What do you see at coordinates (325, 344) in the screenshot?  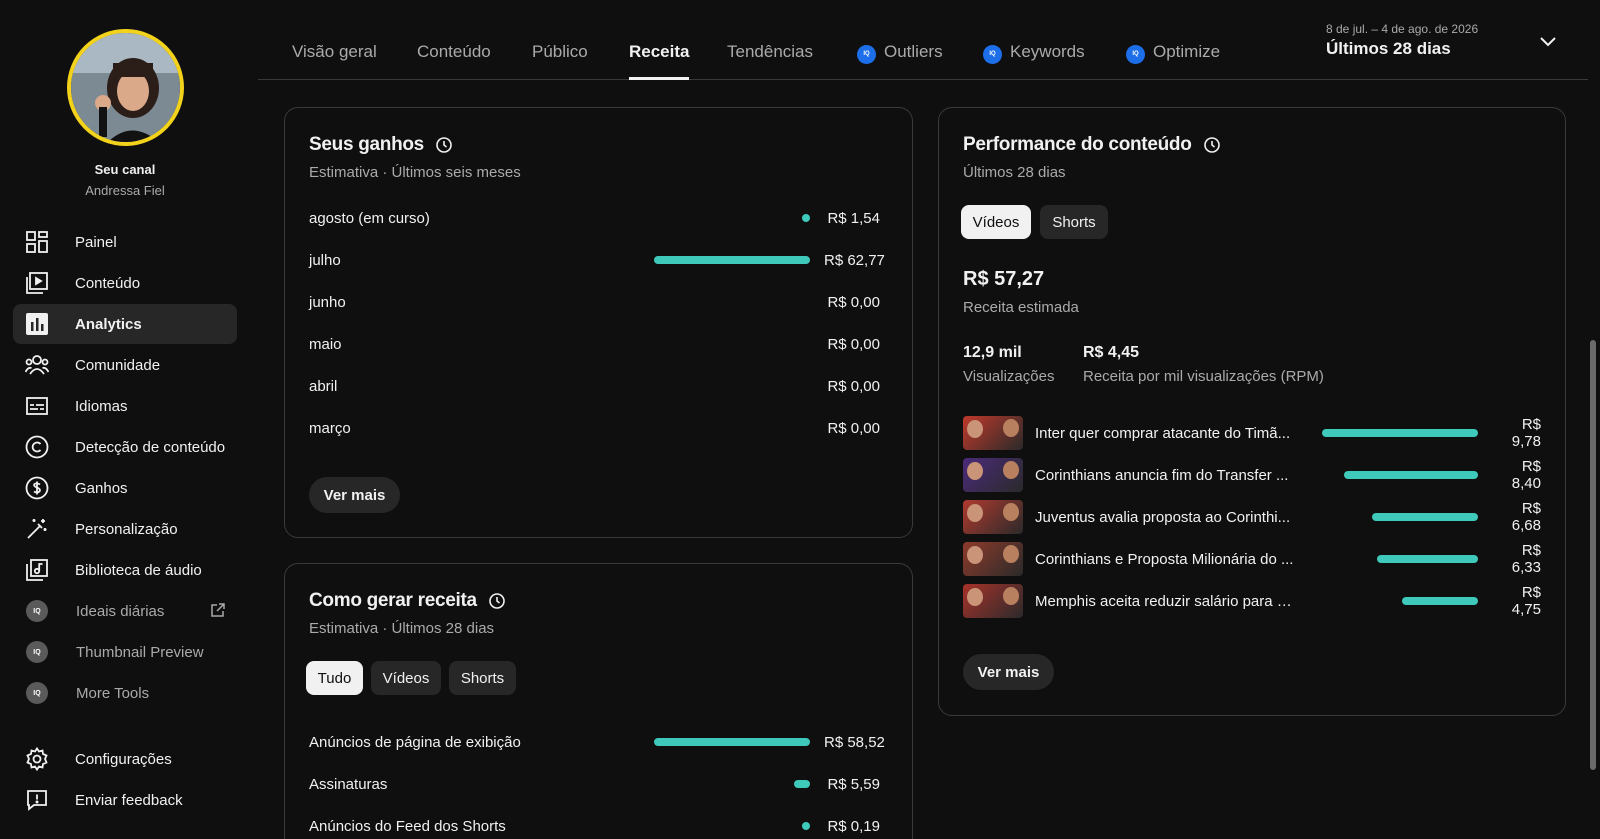 I see `row-label: maio` at bounding box center [325, 344].